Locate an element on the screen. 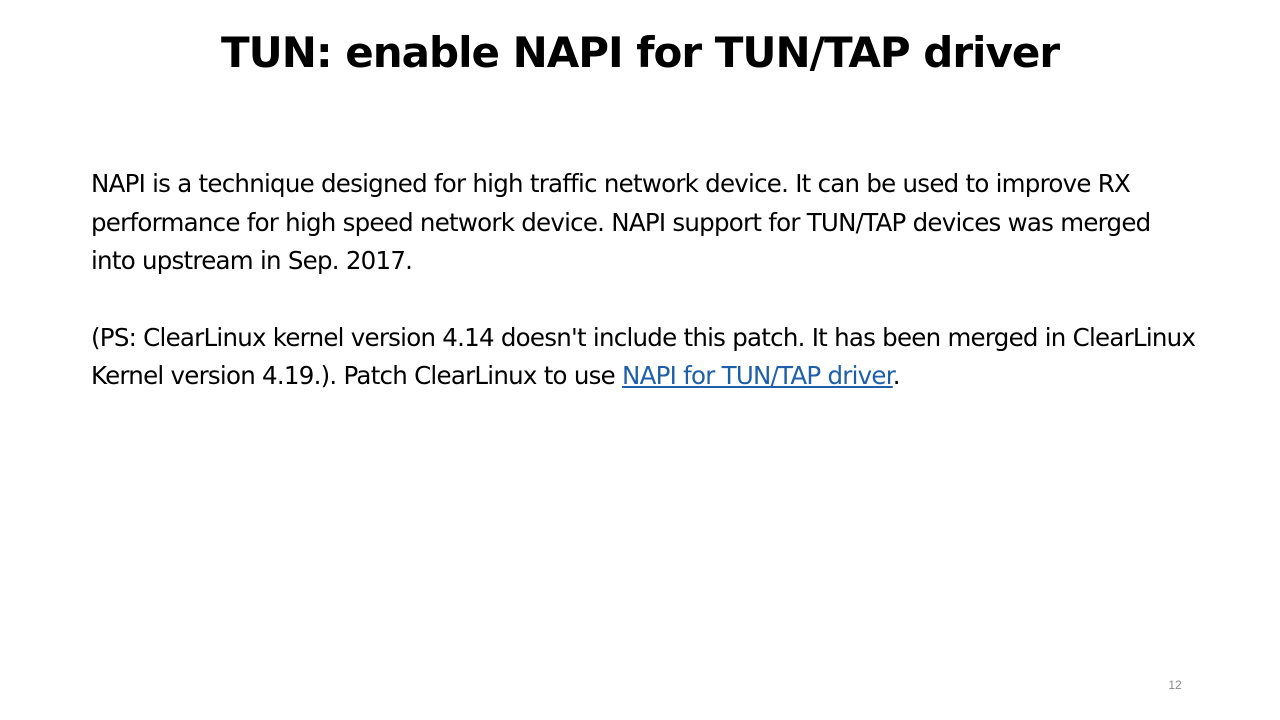 The image size is (1280, 720). slide-number: 12 is located at coordinates (1175, 685).